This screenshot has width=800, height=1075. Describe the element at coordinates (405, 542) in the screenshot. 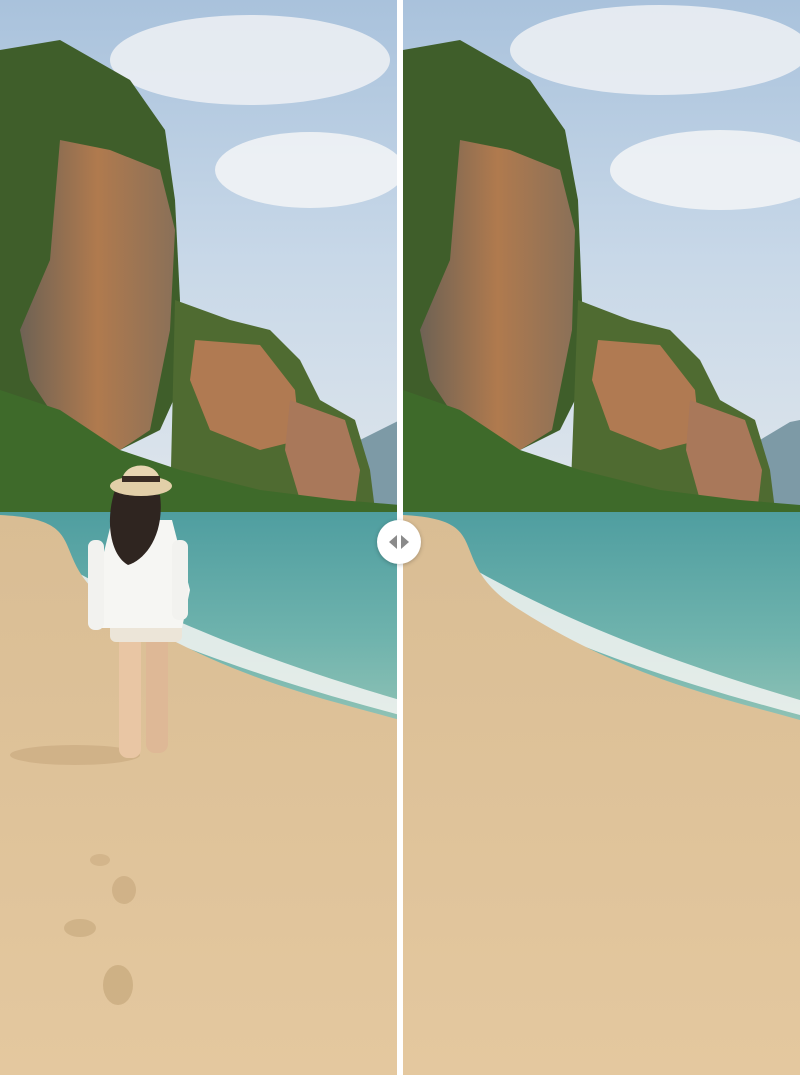

I see `chevron-right-icon` at that location.